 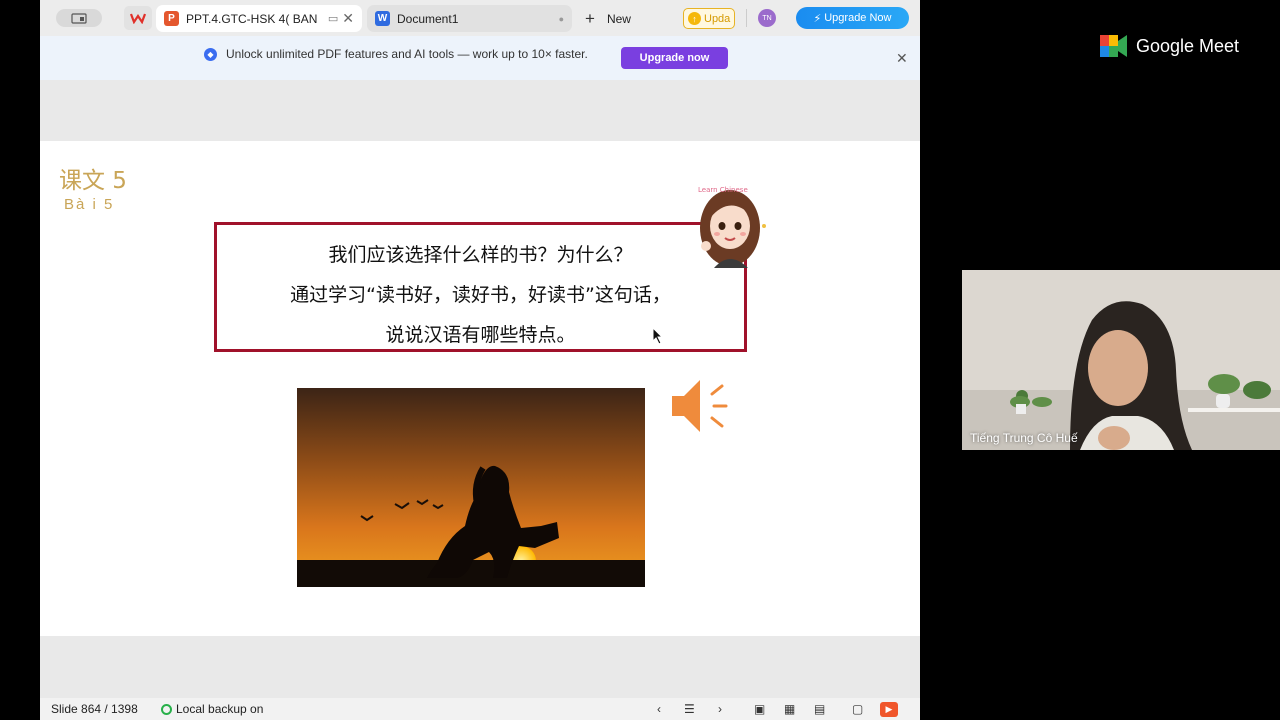 What do you see at coordinates (93, 181) in the screenshot?
I see `lesson-title: 课文 5` at bounding box center [93, 181].